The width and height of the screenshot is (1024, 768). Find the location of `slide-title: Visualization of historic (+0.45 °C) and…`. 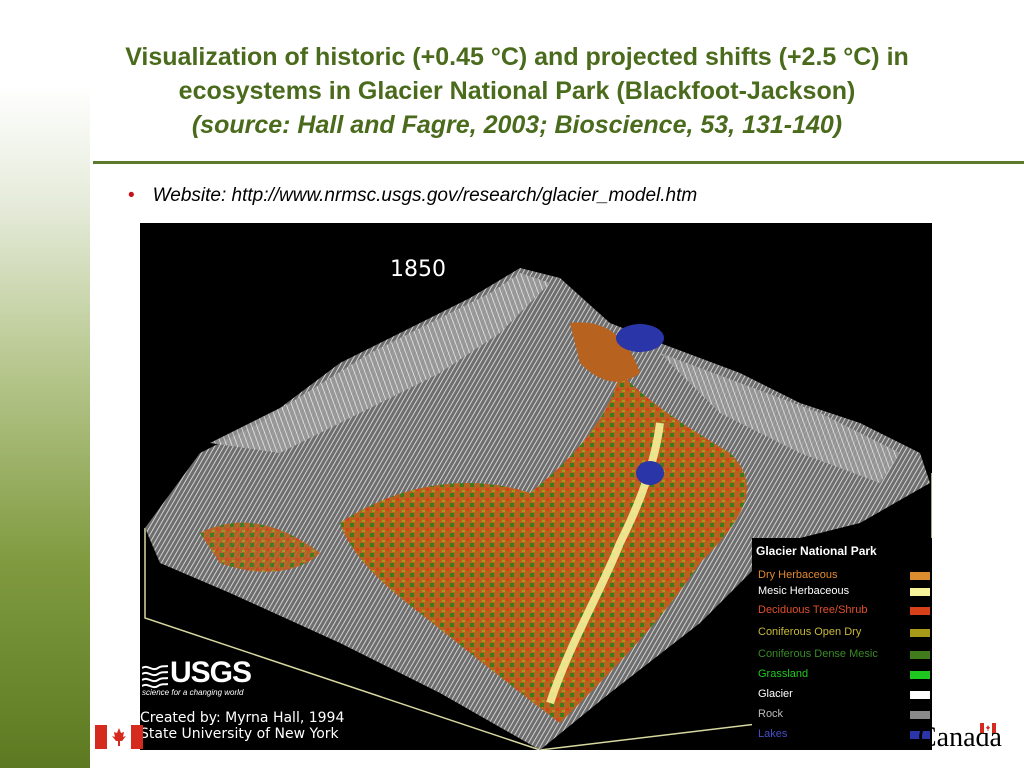

slide-title: Visualization of historic (+0.45 °C) and… is located at coordinates (517, 91).